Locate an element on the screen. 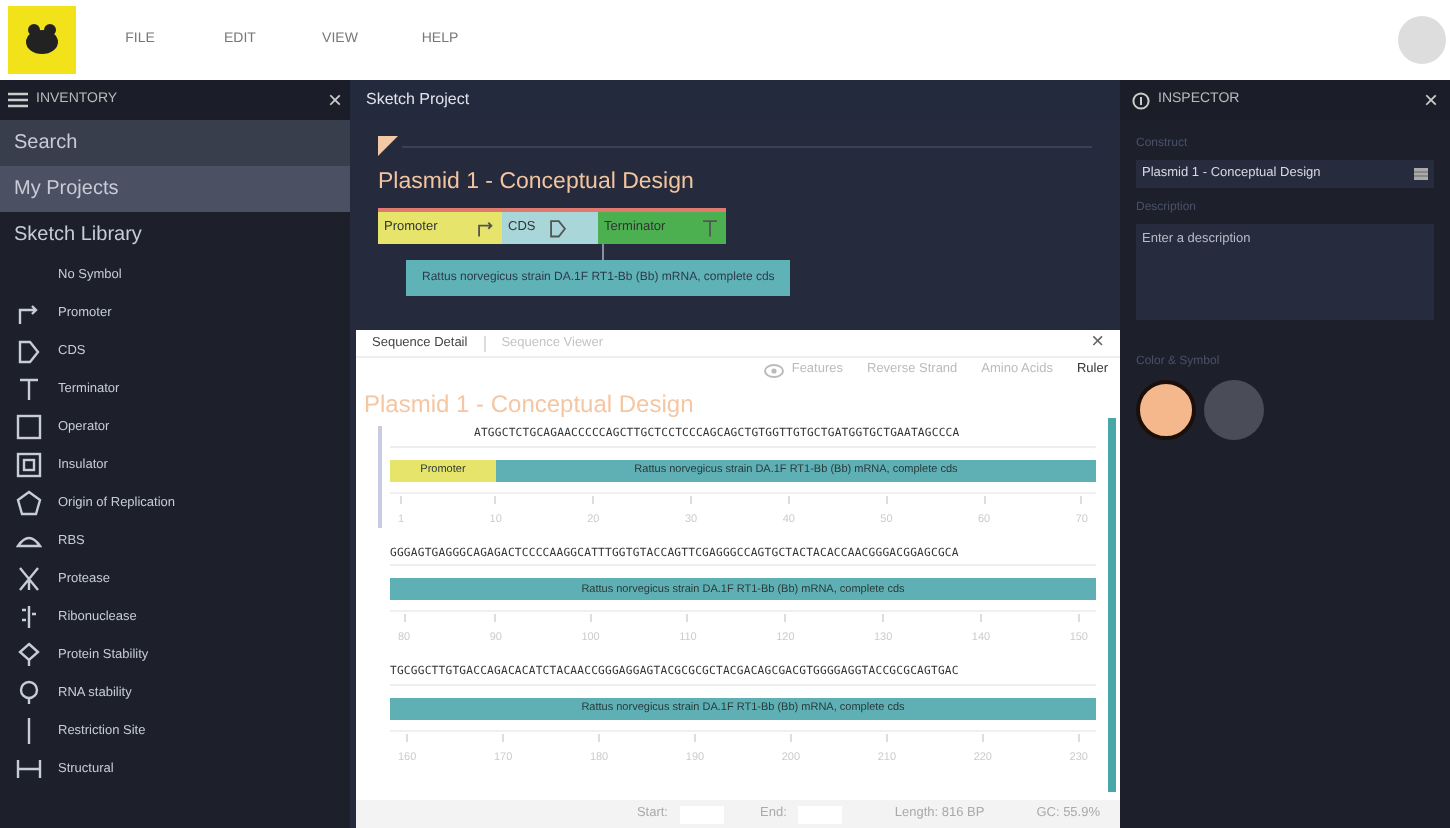  nav-item: Search is located at coordinates (175, 143).